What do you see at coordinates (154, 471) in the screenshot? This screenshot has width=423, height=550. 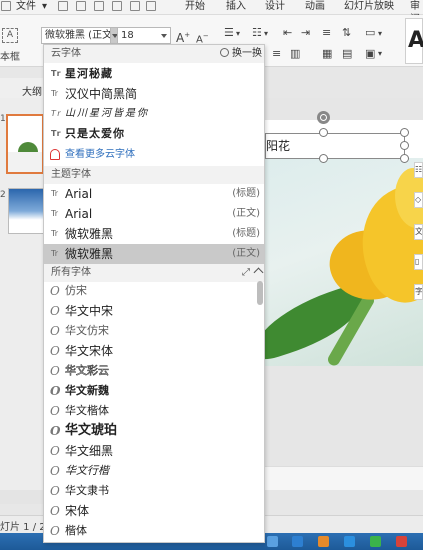 I see `font-item: O 华文行楷` at bounding box center [154, 471].